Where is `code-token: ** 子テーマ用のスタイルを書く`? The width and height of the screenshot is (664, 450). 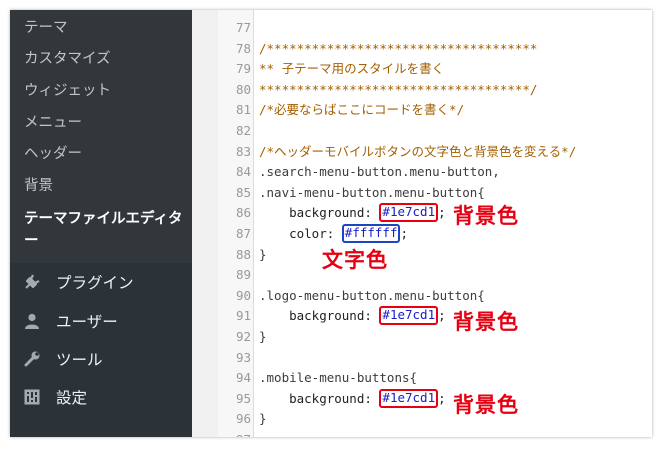
code-token: ** 子テーマ用のスタイルを書く is located at coordinates (352, 68).